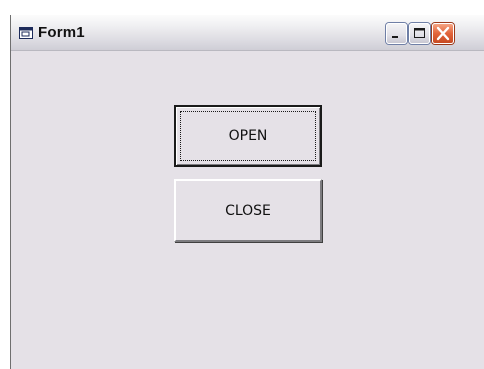 The image size is (484, 369). Describe the element at coordinates (26, 32) in the screenshot. I see `form-window-icon` at that location.